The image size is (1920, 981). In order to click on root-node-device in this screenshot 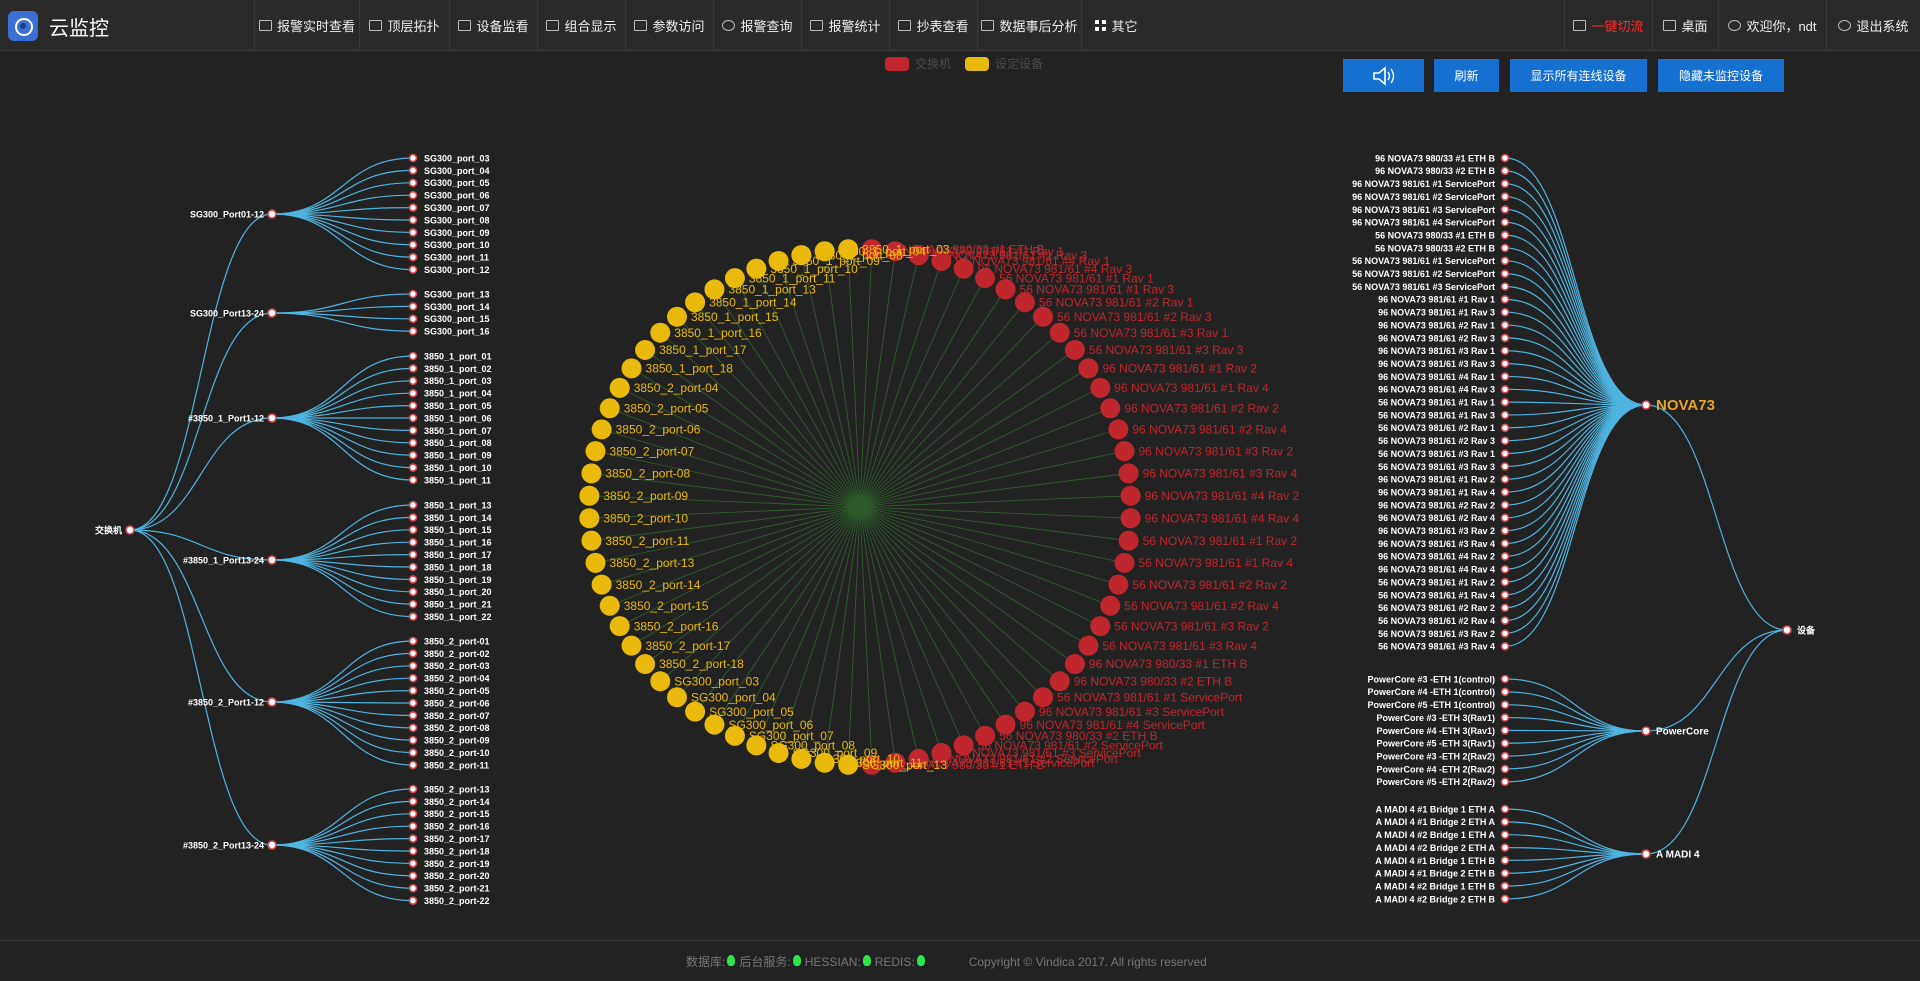, I will do `click(1787, 630)`.